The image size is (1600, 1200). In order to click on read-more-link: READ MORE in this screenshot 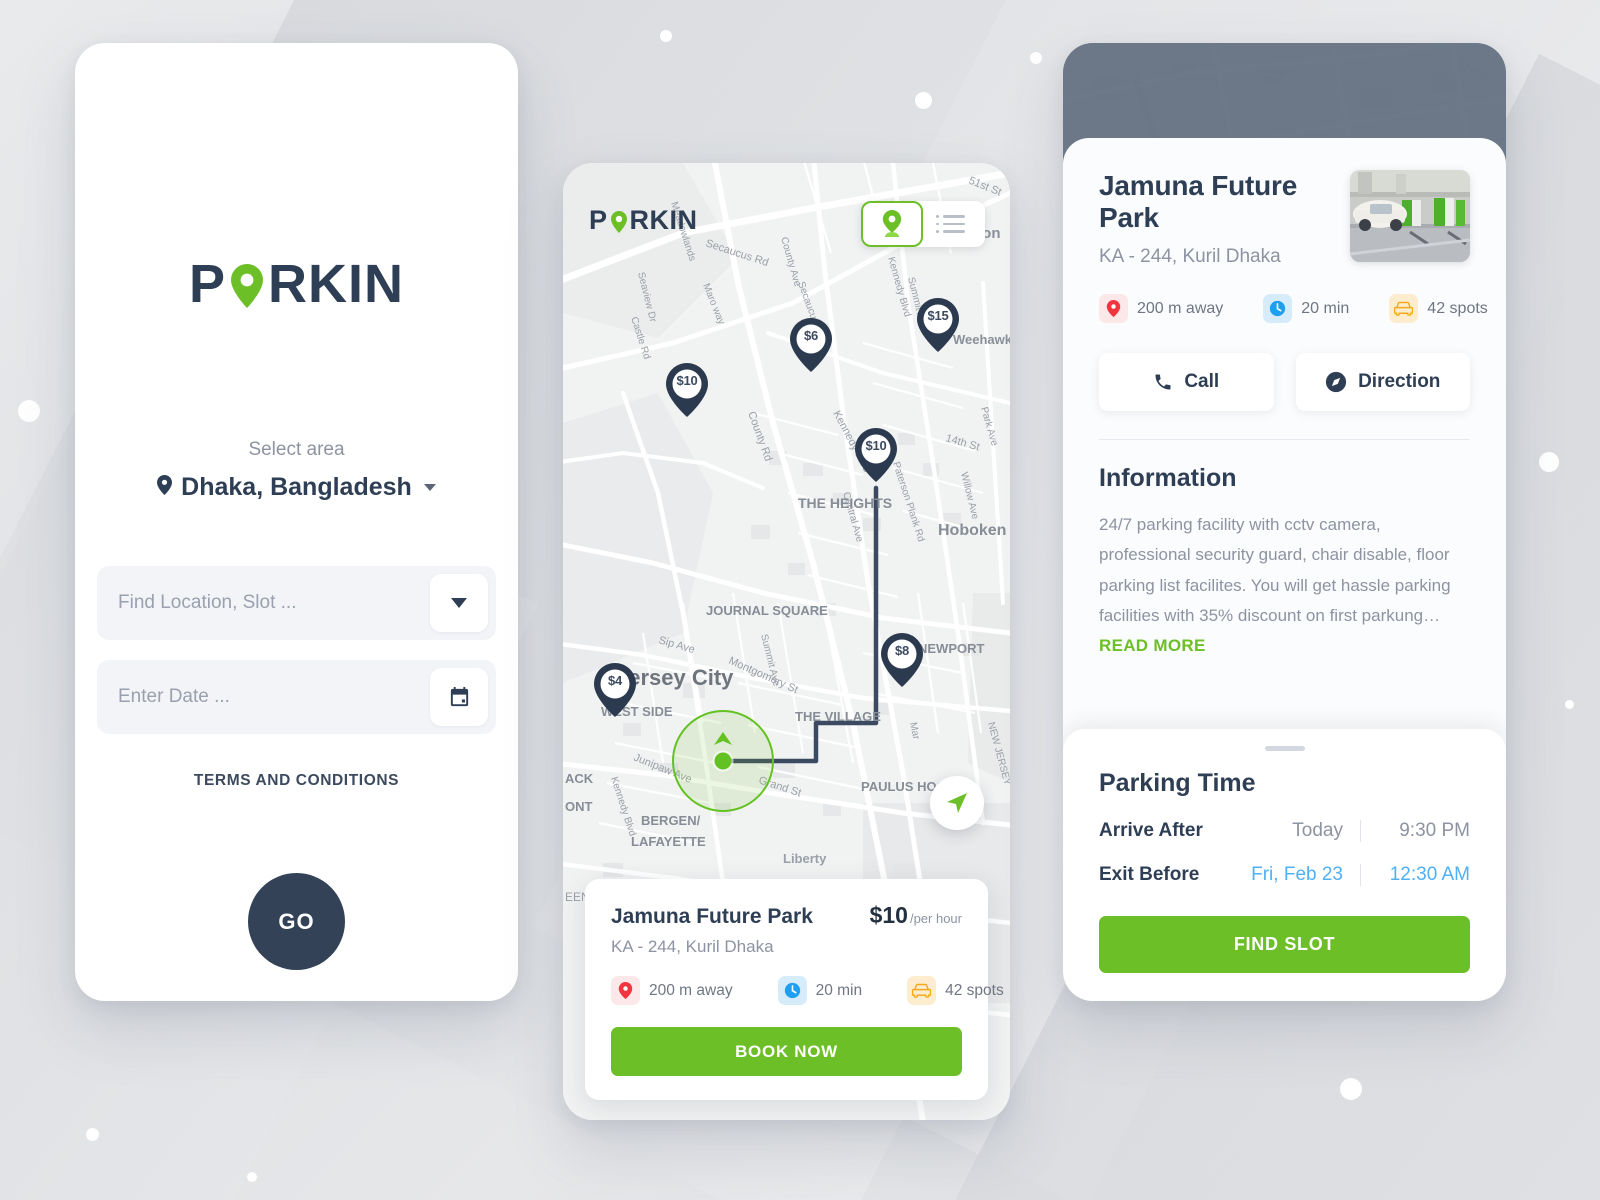, I will do `click(1152, 645)`.